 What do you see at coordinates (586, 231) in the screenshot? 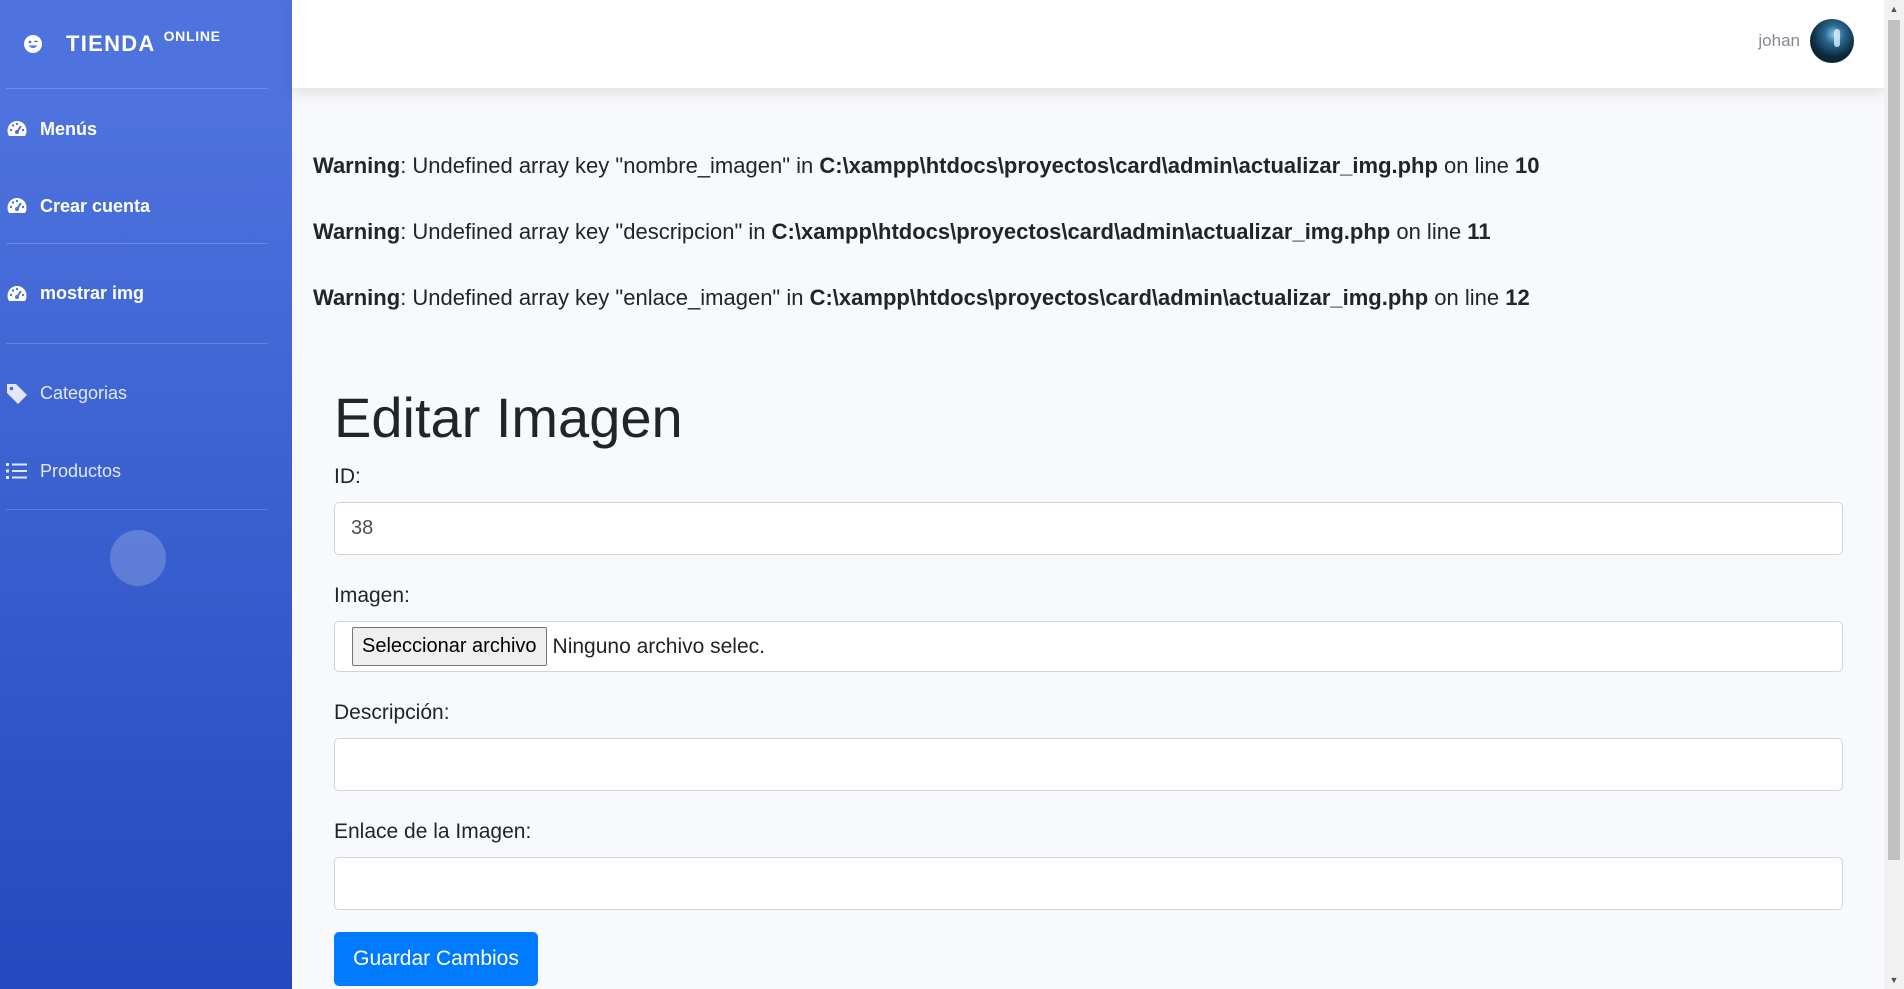
I see `warning-message: : Undefined array key "descripcion" in` at bounding box center [586, 231].